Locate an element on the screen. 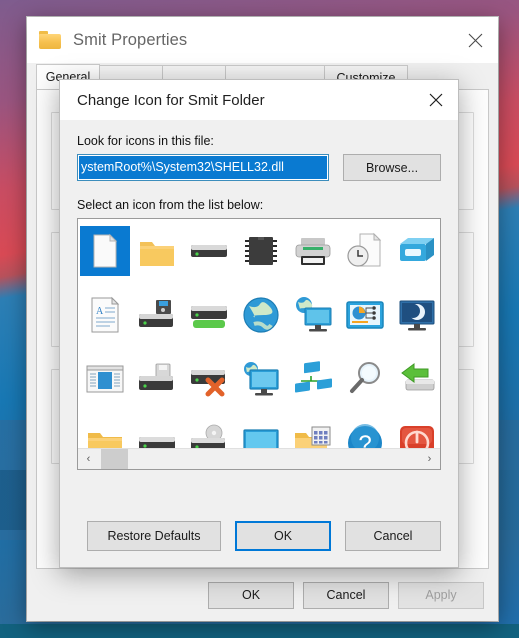  screensaver-moon-icon is located at coordinates (417, 315).